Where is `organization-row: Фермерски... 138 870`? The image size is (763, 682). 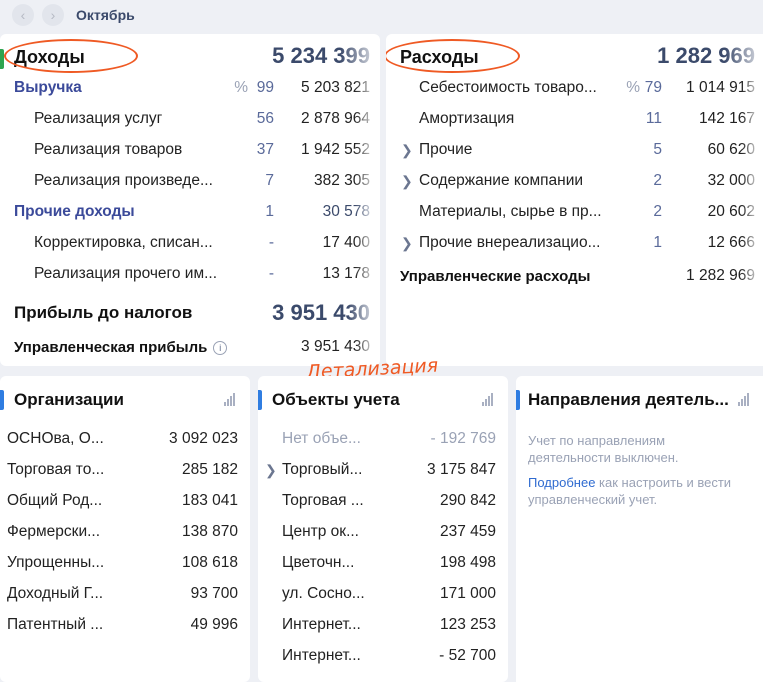 organization-row: Фермерски... 138 870 is located at coordinates (125, 532).